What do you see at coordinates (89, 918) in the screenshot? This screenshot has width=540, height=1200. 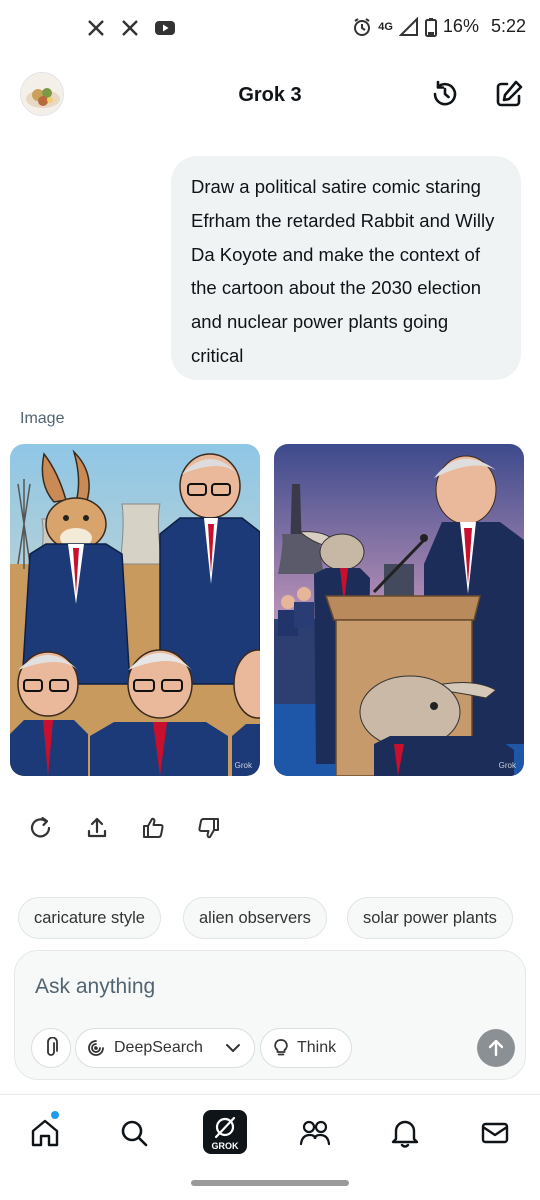 I see `suggestion-chip: caricature style` at bounding box center [89, 918].